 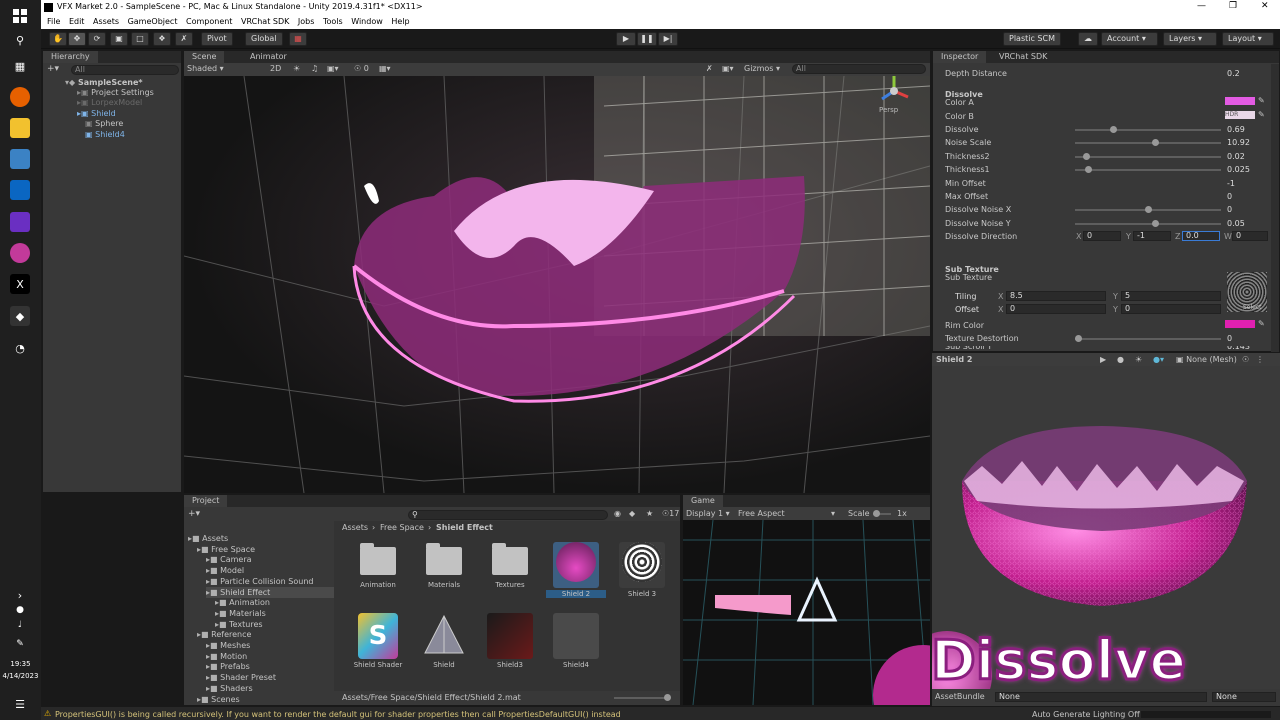 What do you see at coordinates (229, 688) in the screenshot?
I see `project-tree-item: ▸■ Shaders` at bounding box center [229, 688].